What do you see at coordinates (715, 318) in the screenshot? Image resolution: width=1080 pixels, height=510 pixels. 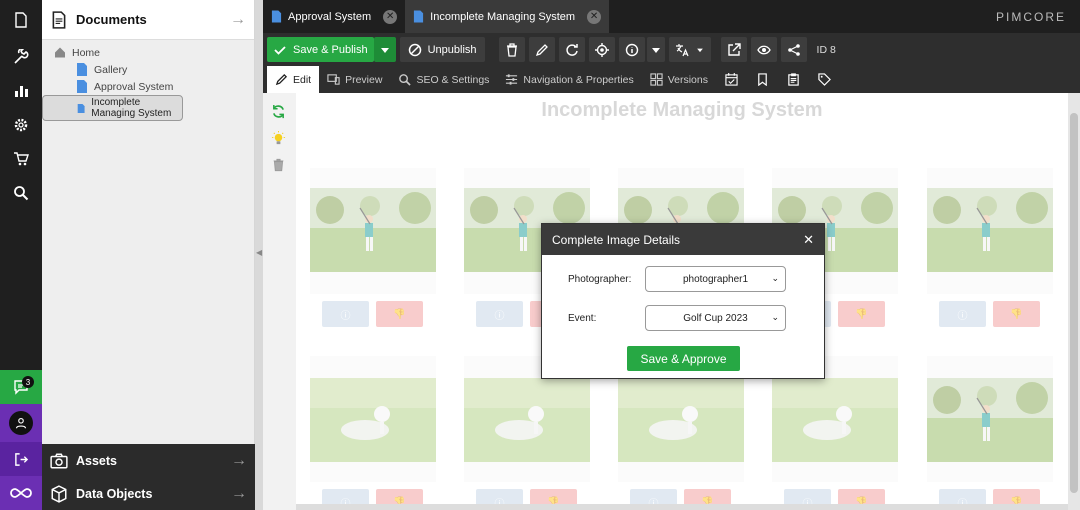 I see `event-select: Golf Cup 2023 ⌄` at bounding box center [715, 318].